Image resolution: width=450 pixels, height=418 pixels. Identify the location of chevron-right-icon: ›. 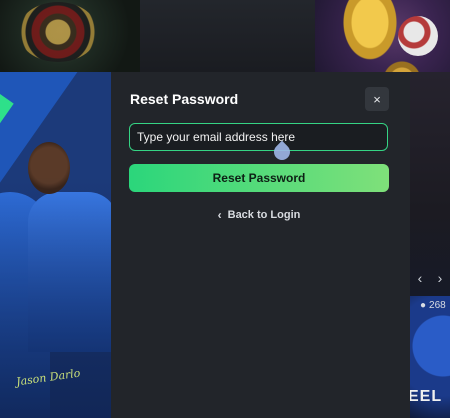
(440, 278).